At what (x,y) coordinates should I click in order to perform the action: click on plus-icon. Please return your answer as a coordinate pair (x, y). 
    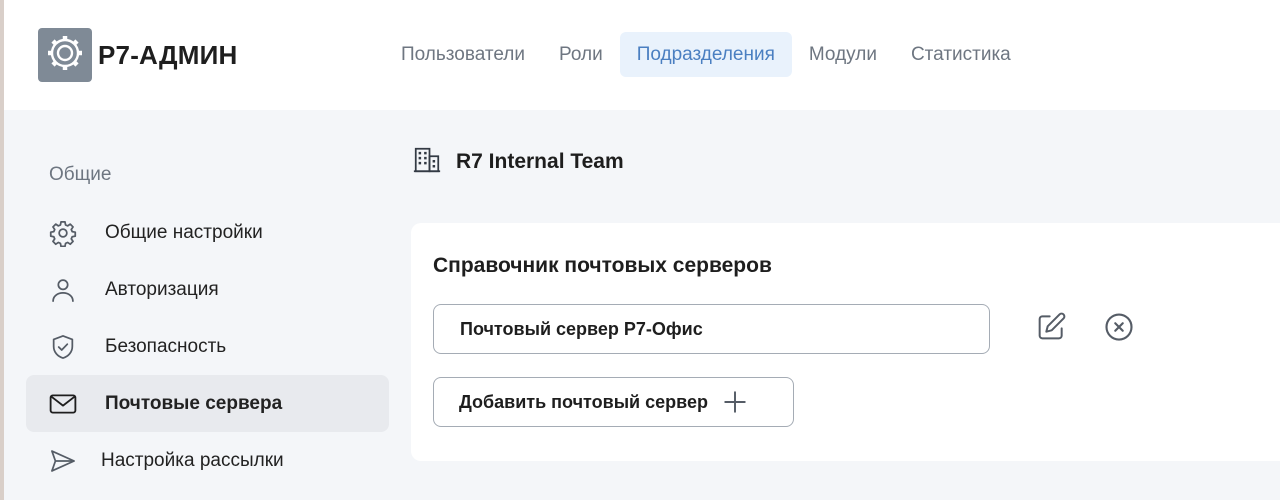
    Looking at the image, I should click on (735, 402).